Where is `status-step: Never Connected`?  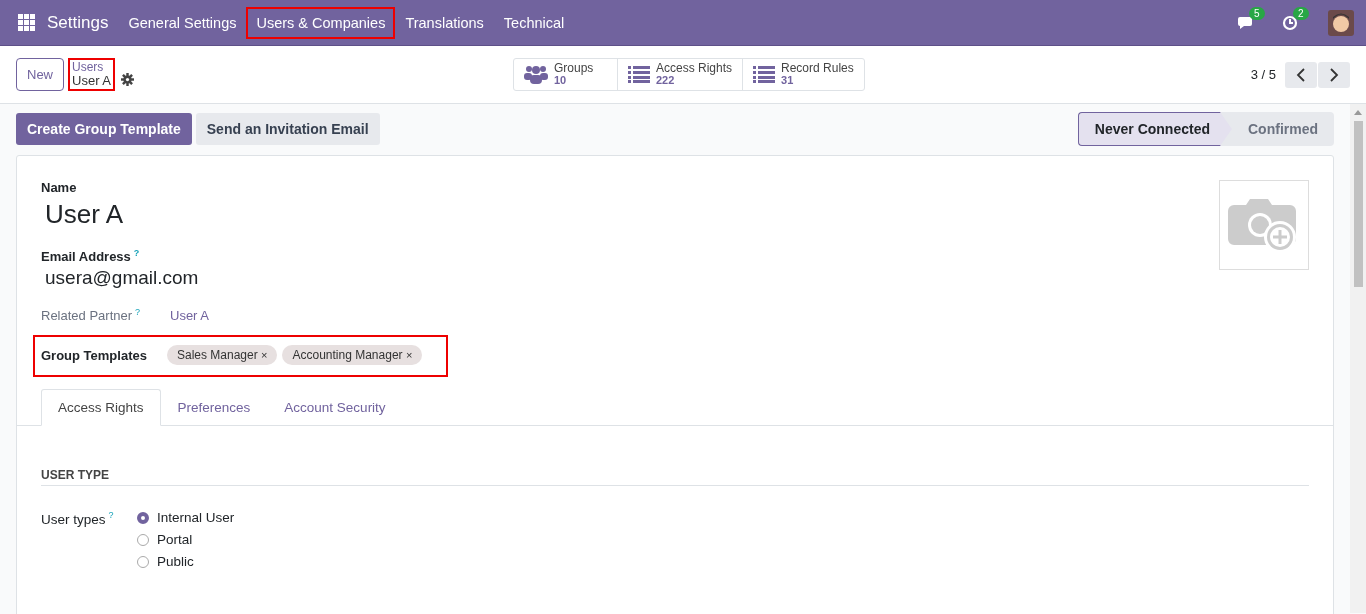 status-step: Never Connected is located at coordinates (1154, 129).